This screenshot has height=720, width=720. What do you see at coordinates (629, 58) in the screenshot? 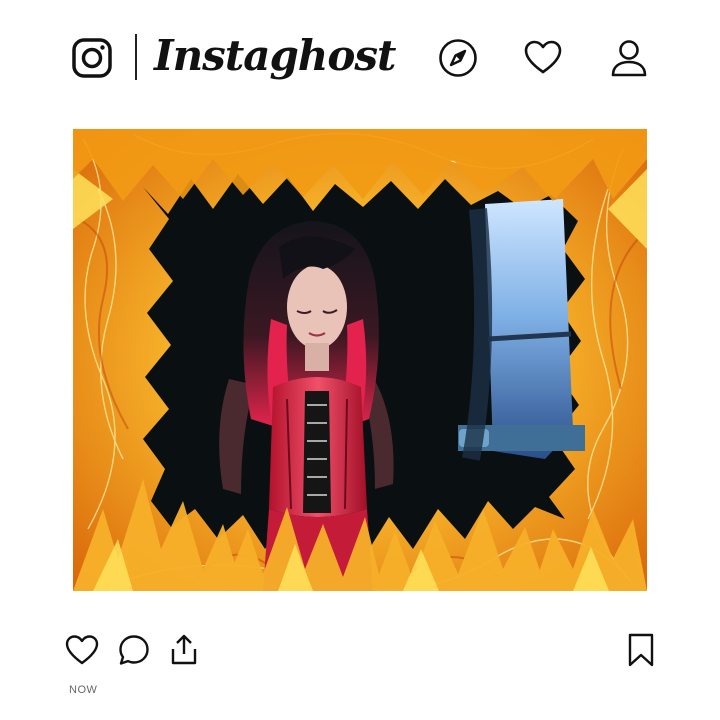
I see `profile-icon` at bounding box center [629, 58].